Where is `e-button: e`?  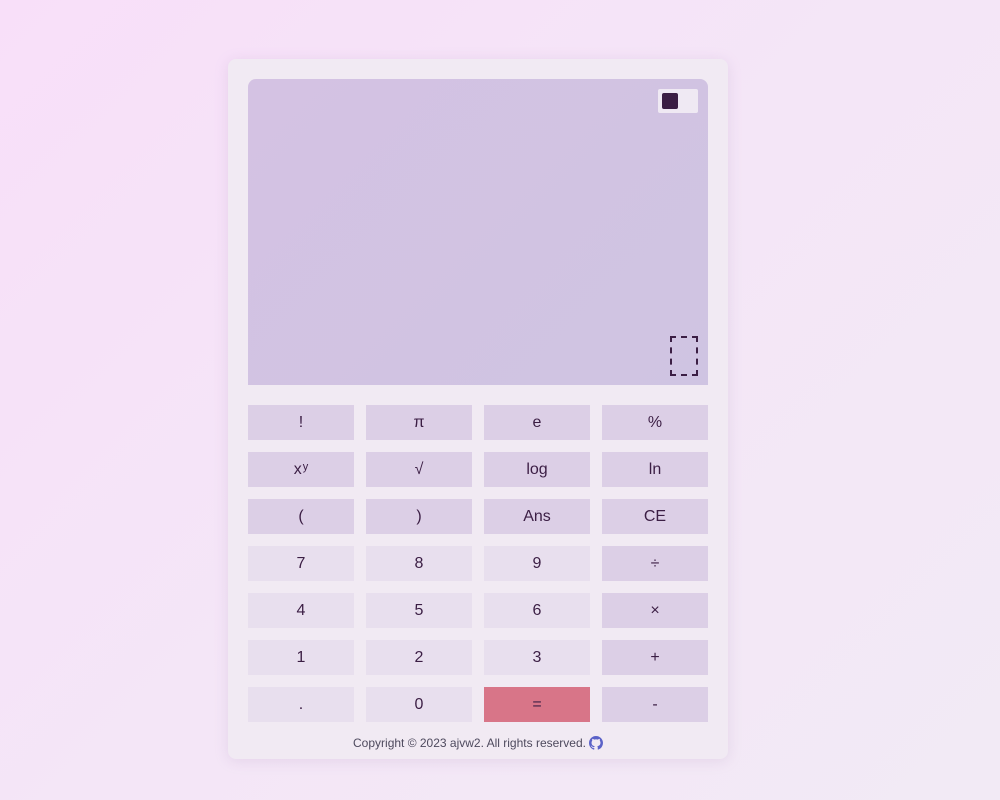
e-button: e is located at coordinates (537, 422).